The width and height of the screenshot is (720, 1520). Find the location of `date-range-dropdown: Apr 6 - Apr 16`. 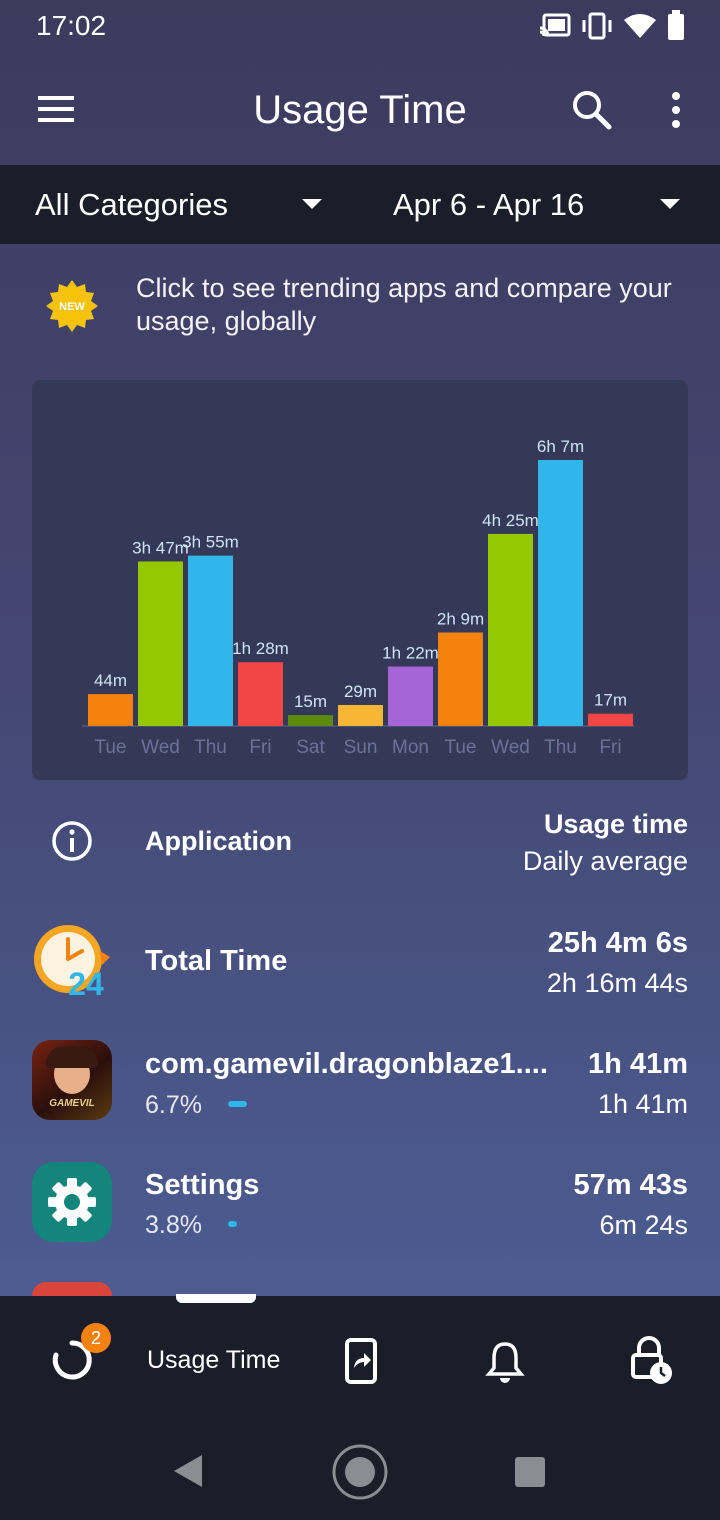

date-range-dropdown: Apr 6 - Apr 16 is located at coordinates (488, 205).